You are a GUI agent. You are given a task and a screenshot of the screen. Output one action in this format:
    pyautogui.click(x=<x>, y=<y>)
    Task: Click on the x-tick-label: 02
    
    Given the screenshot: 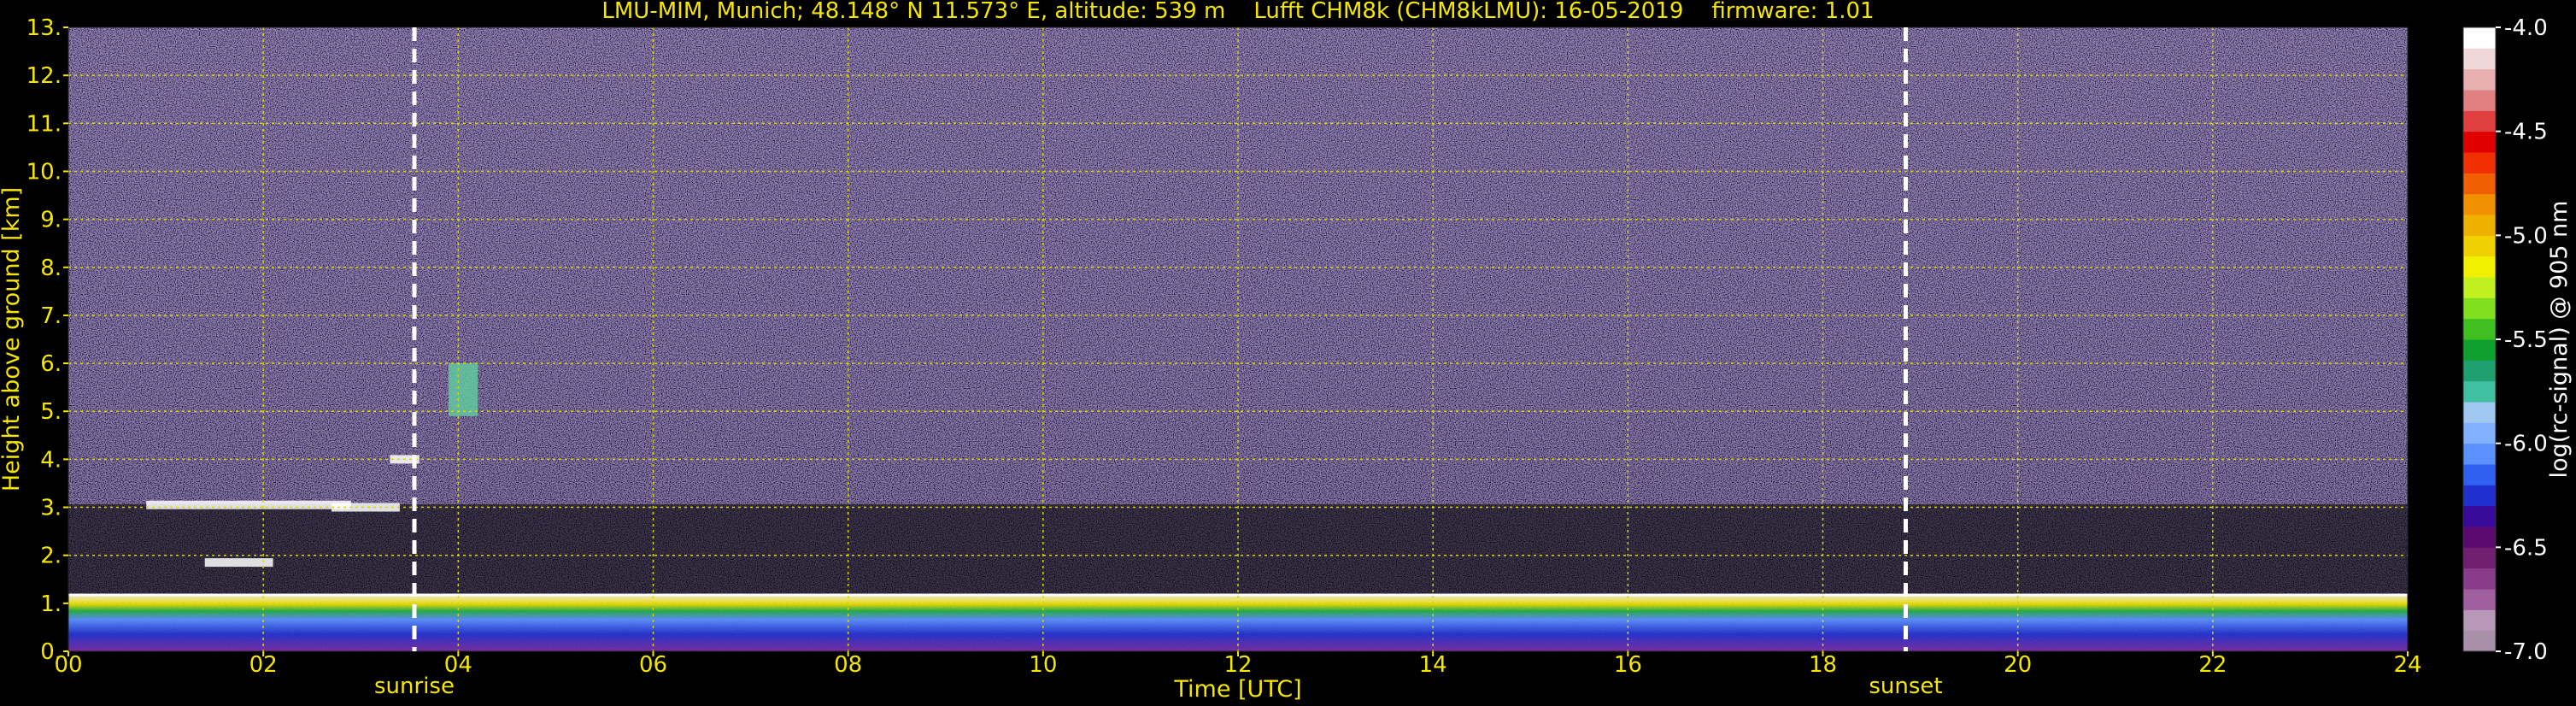 What is the action you would take?
    pyautogui.click(x=263, y=665)
    